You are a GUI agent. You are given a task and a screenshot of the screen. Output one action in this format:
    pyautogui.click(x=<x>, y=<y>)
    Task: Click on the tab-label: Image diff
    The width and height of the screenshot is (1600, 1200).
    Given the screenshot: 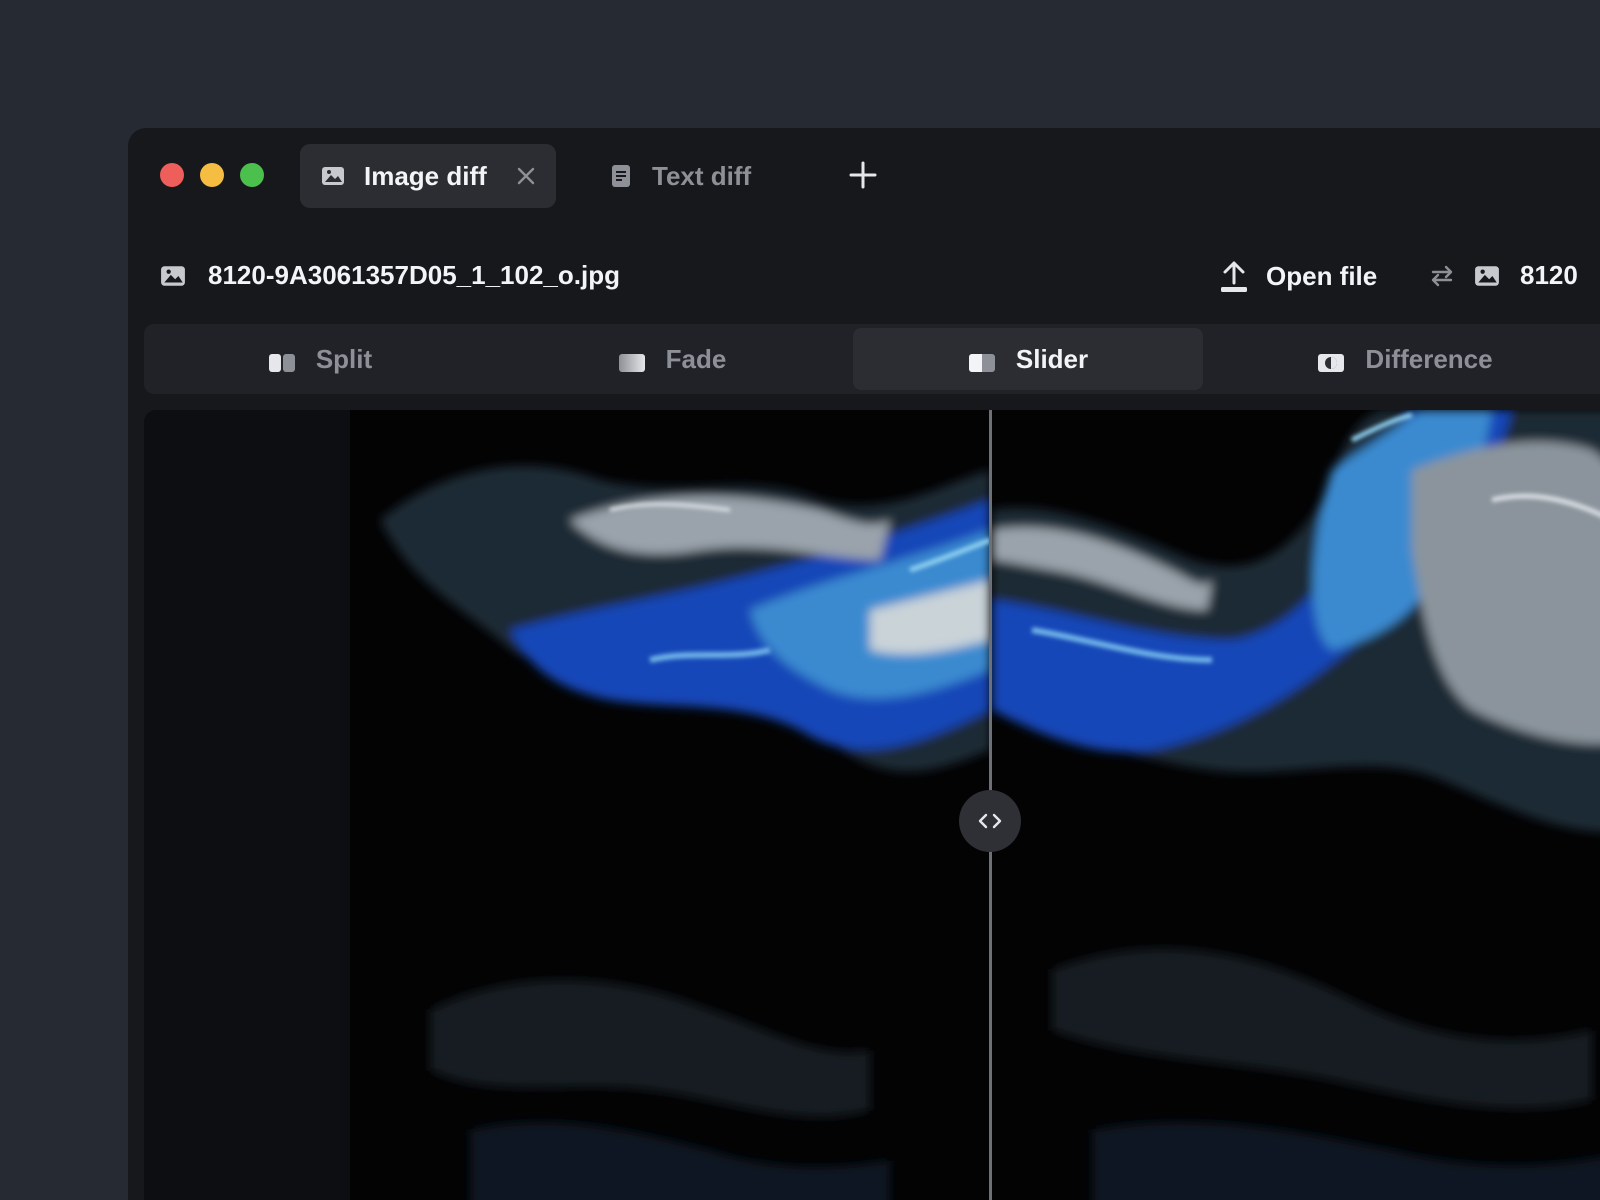 What is the action you would take?
    pyautogui.click(x=425, y=175)
    